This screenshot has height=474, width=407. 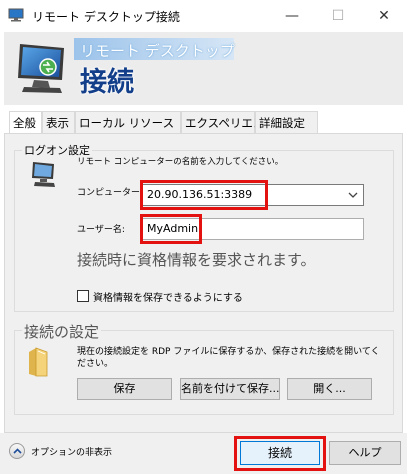 I want to click on options-toggle-button, so click(x=17, y=451).